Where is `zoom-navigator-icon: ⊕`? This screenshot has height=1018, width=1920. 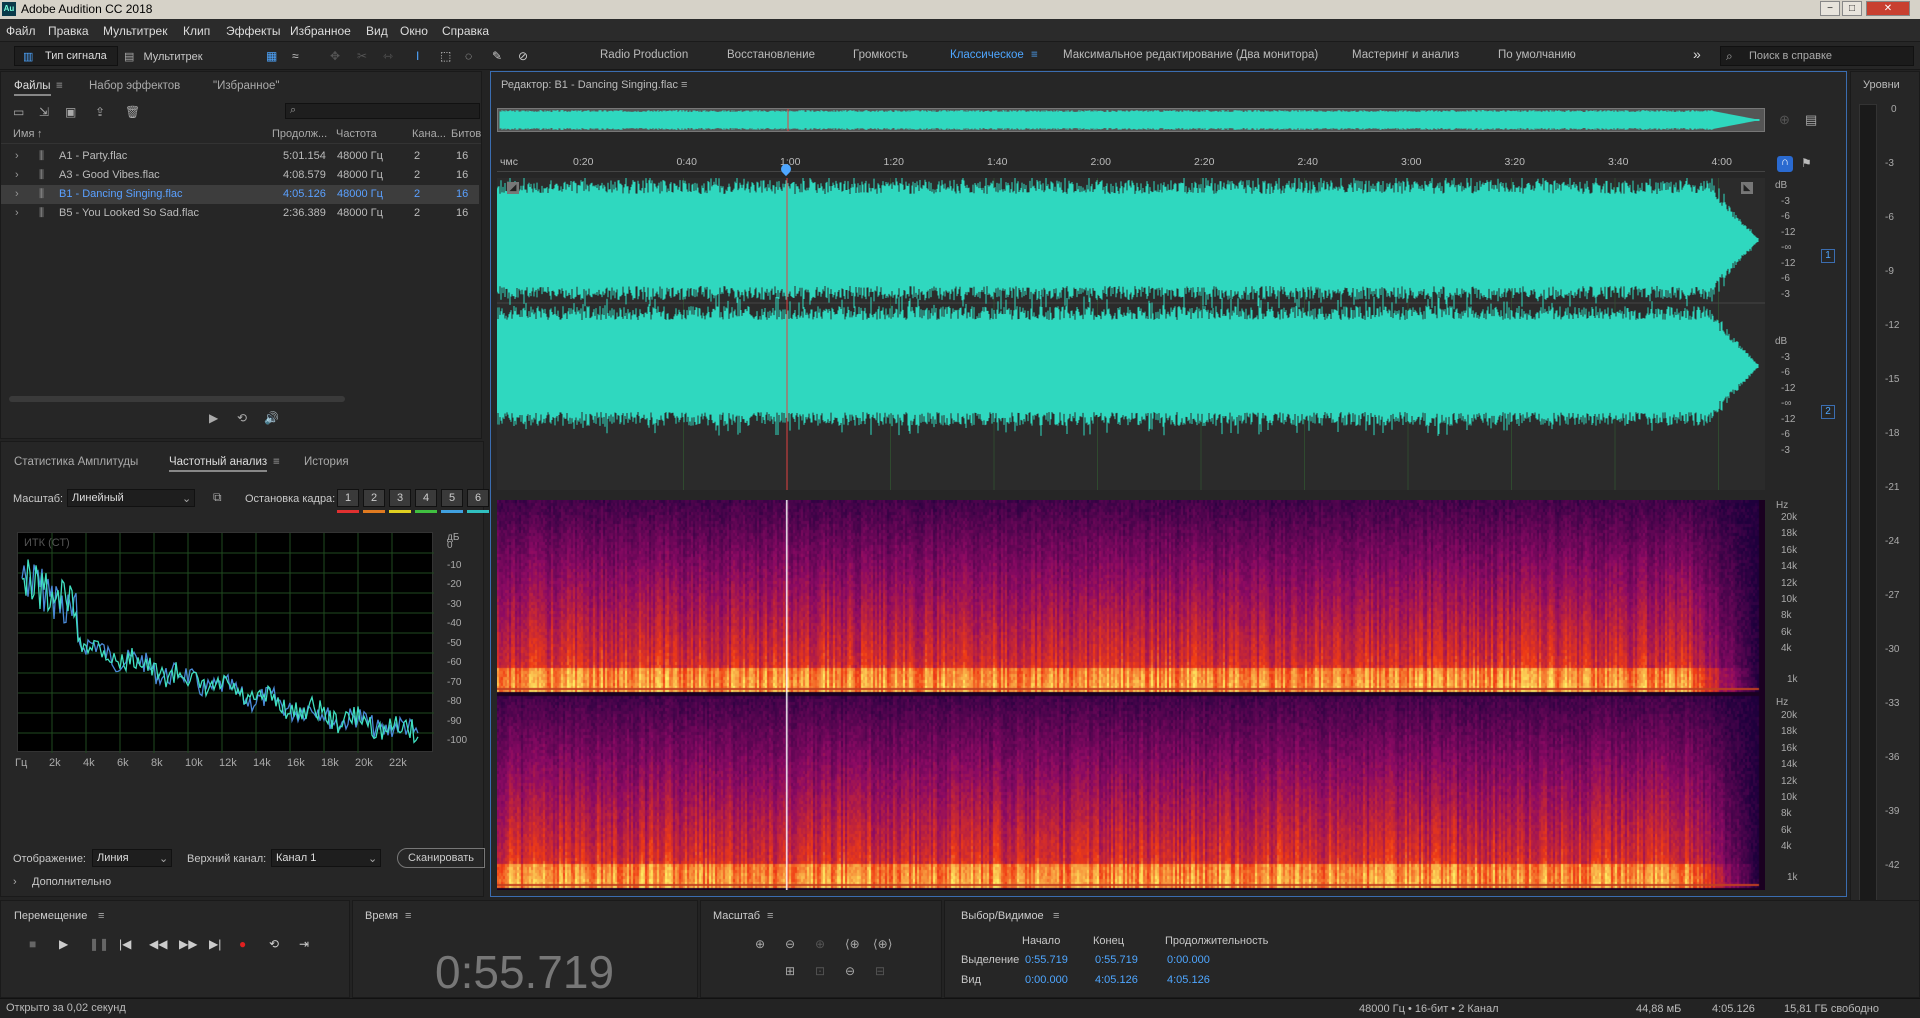 zoom-navigator-icon: ⊕ is located at coordinates (1784, 120).